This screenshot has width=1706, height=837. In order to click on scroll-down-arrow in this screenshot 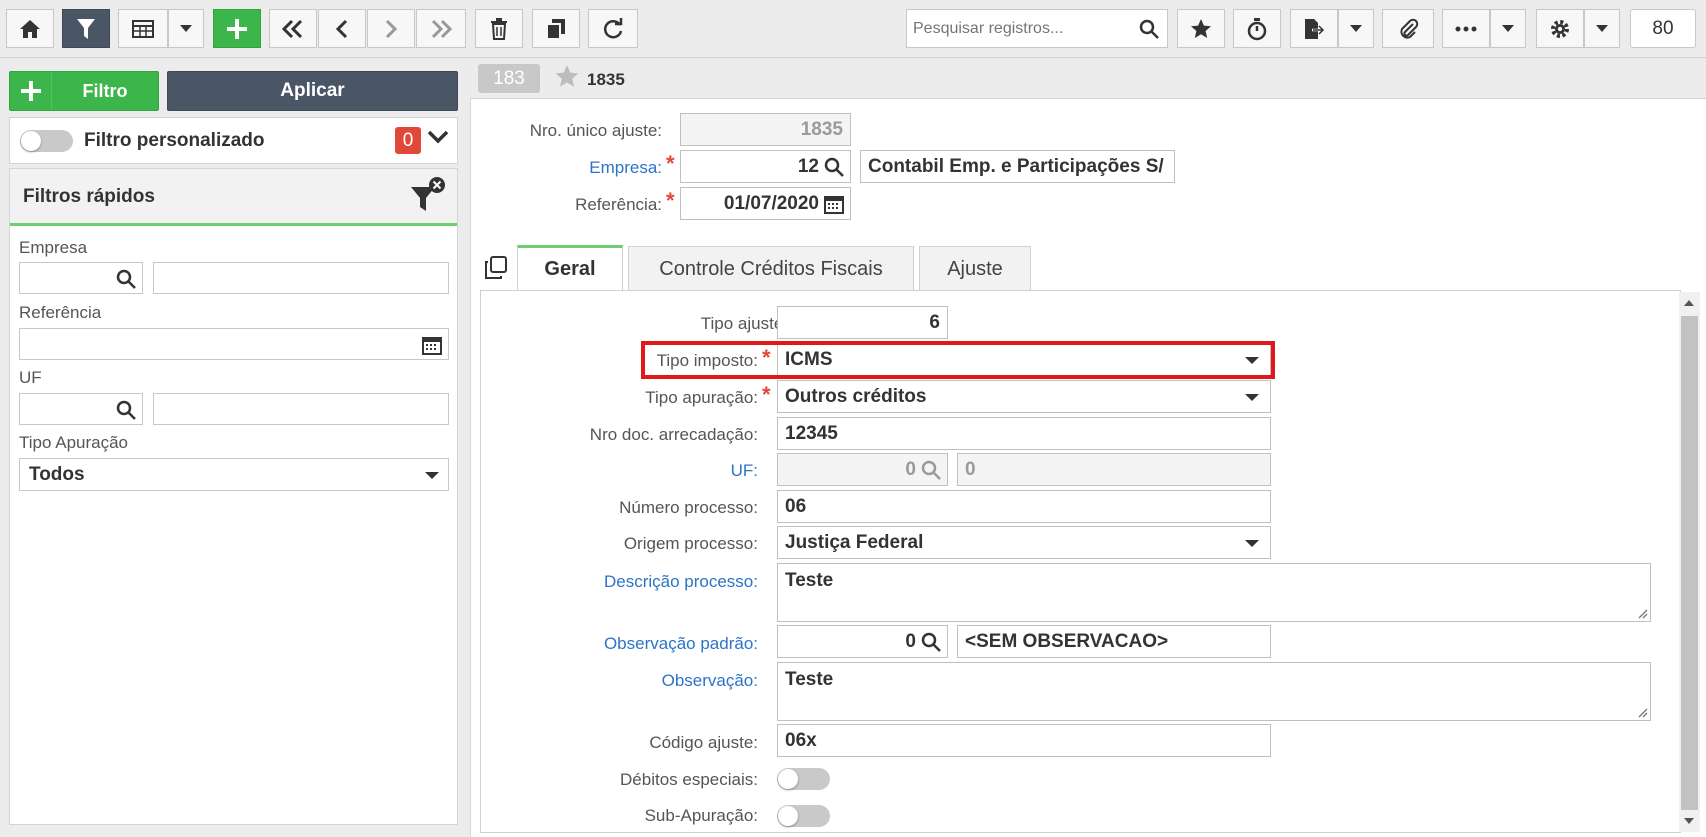, I will do `click(1689, 821)`.